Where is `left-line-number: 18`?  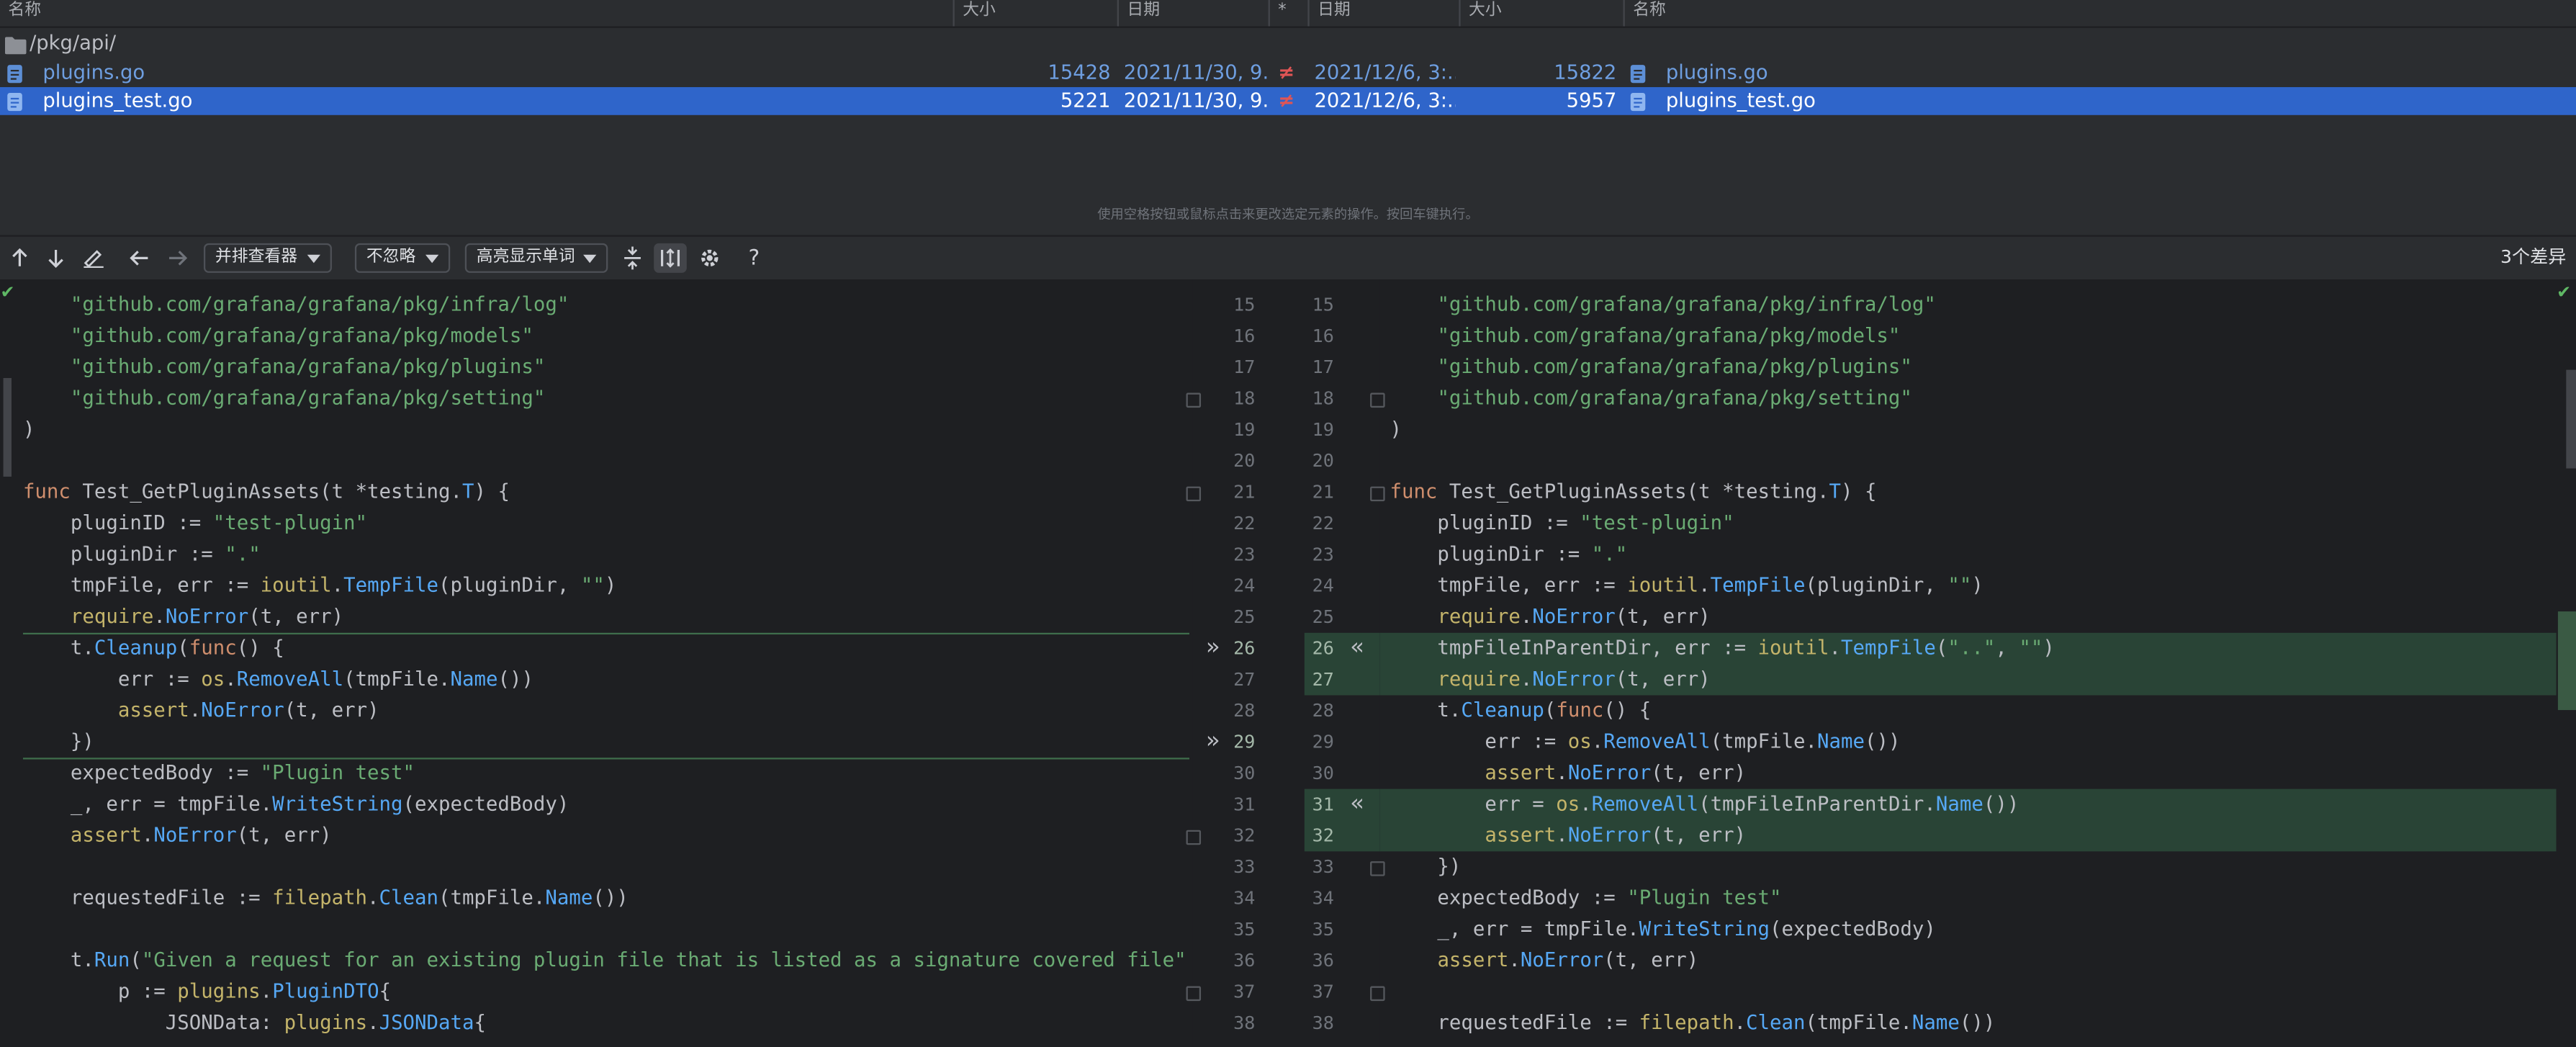
left-line-number: 18 is located at coordinates (1244, 398).